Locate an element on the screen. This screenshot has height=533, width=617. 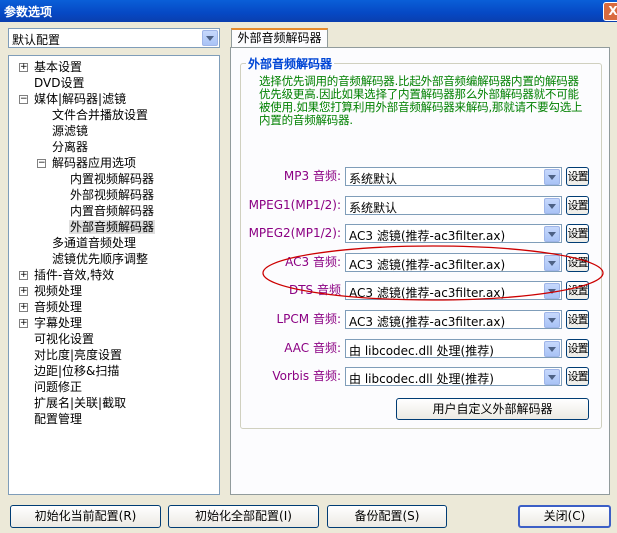
tree-item-label: 视频处理 is located at coordinates (58, 291).